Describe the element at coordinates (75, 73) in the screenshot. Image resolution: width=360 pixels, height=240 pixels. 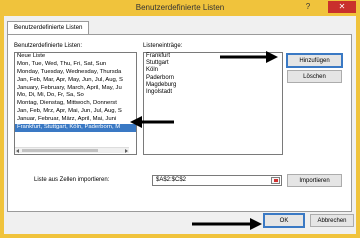
I see `list-item: Monday, Tuesday, Wednesday, Thursda` at that location.